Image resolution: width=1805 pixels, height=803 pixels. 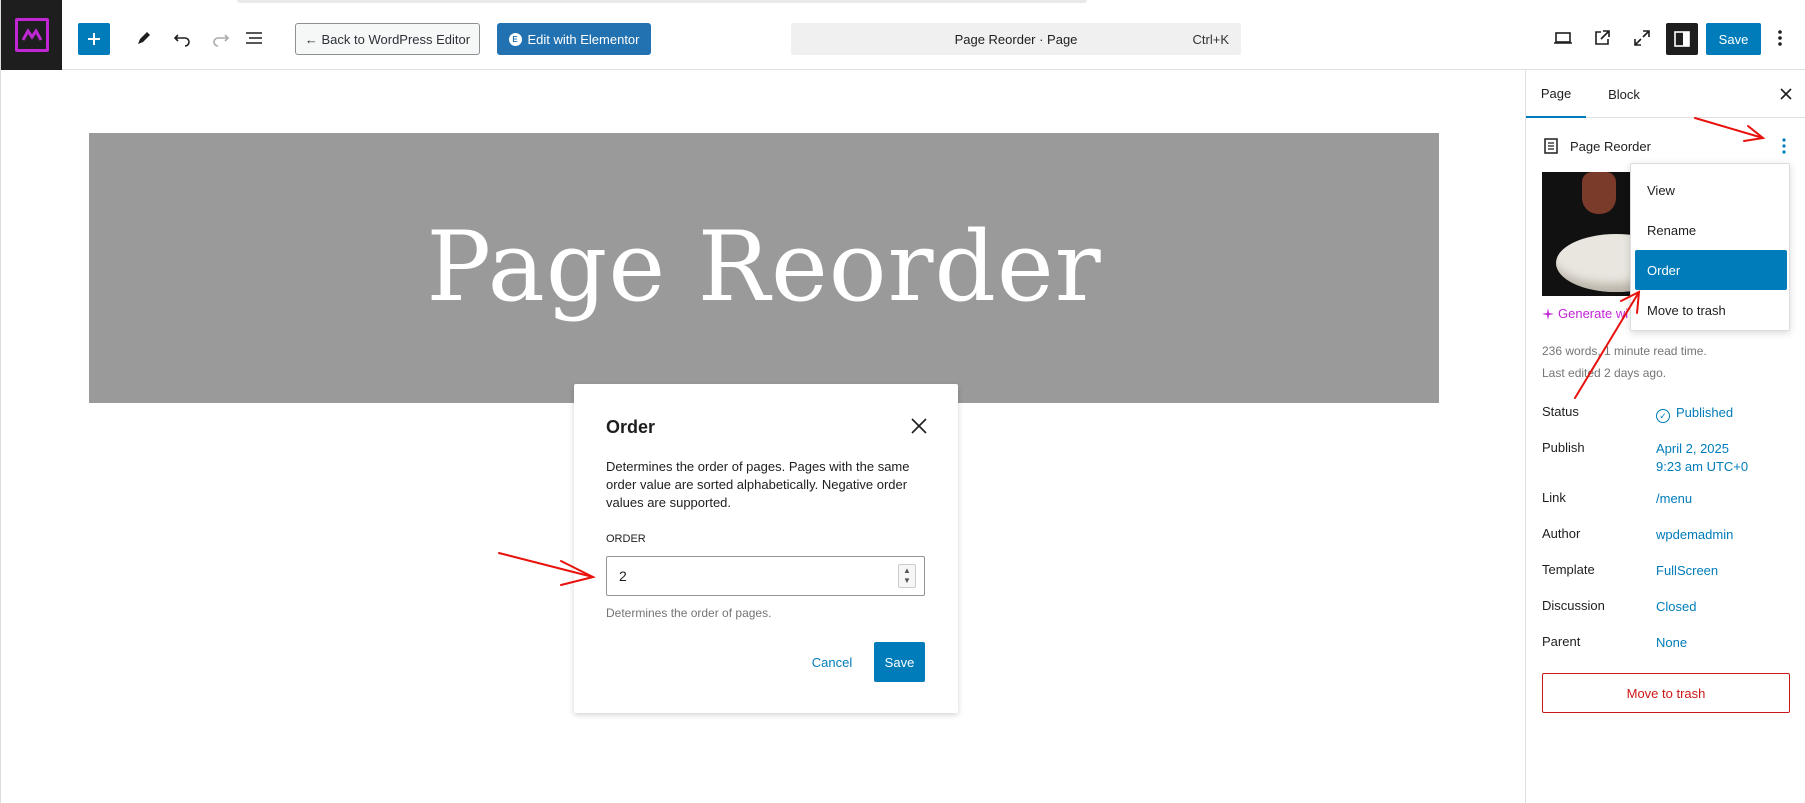 I want to click on tab-block: Block, so click(x=1624, y=94).